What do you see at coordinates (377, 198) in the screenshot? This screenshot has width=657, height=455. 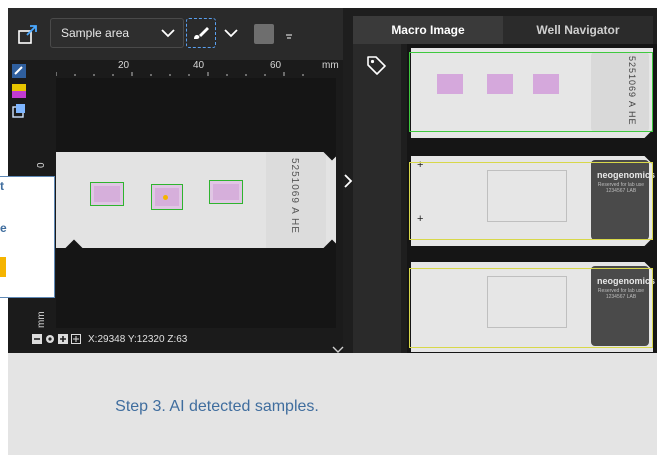 I see `tag-column` at bounding box center [377, 198].